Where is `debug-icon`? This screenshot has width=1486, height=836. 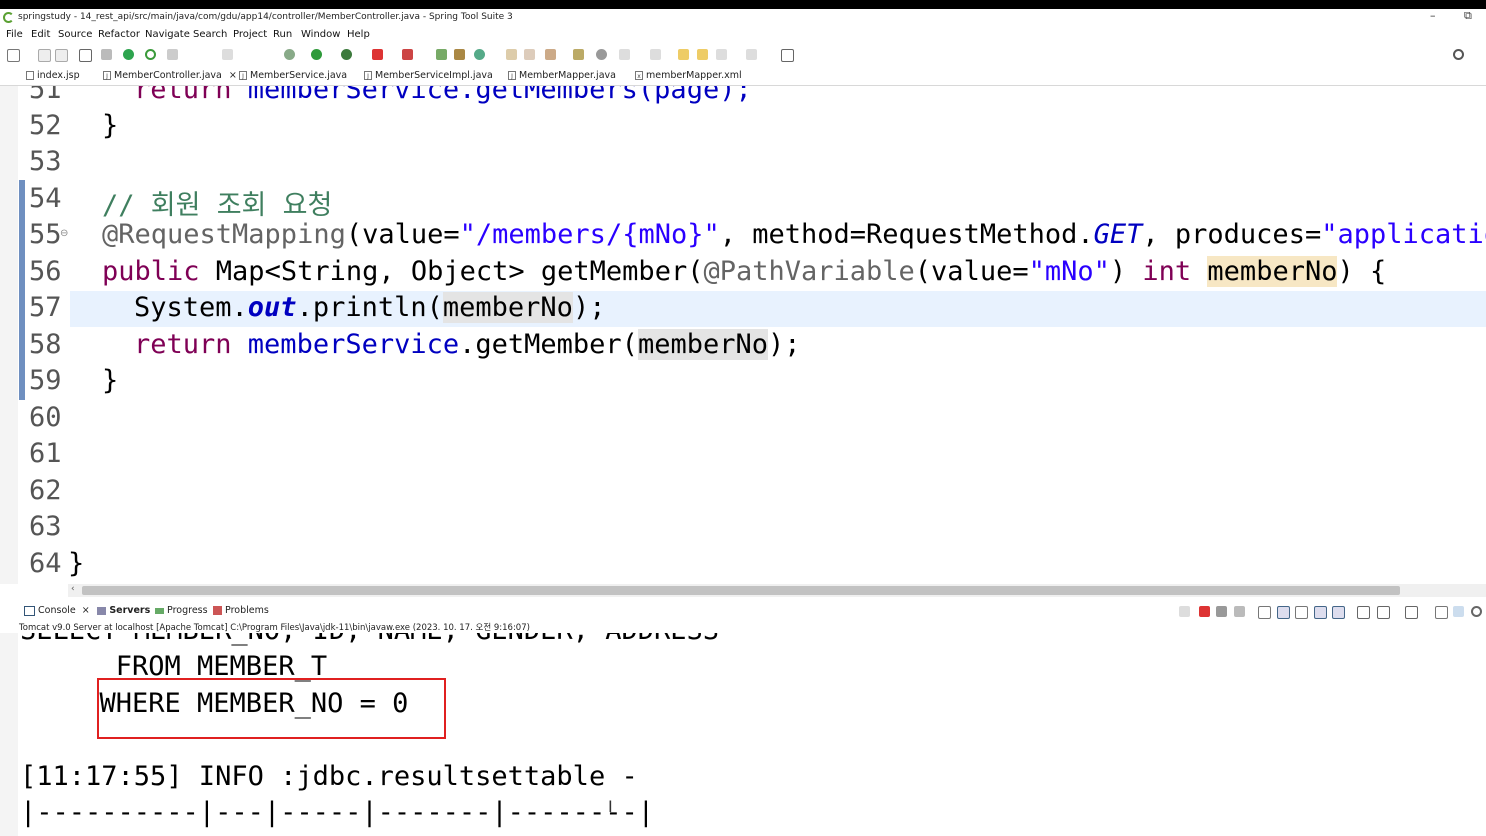 debug-icon is located at coordinates (289, 54).